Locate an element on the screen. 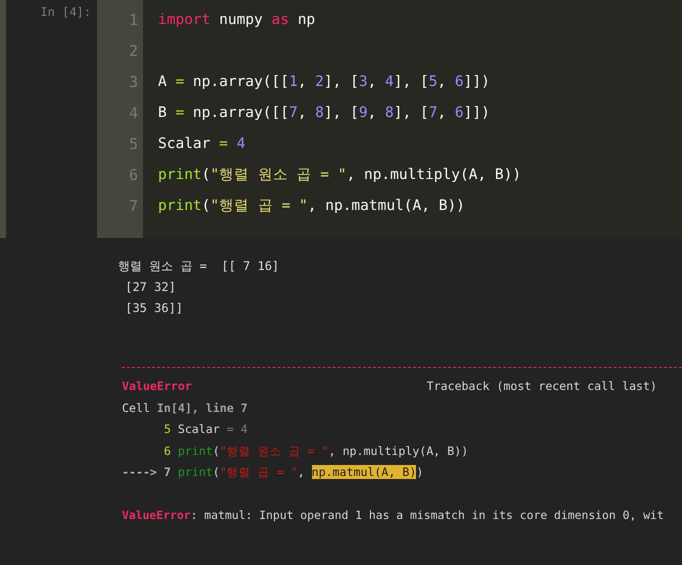 The height and width of the screenshot is (565, 682). code-line: print("행렬 원소 곱 = ", np.multiply(A, B)) is located at coordinates (340, 175).